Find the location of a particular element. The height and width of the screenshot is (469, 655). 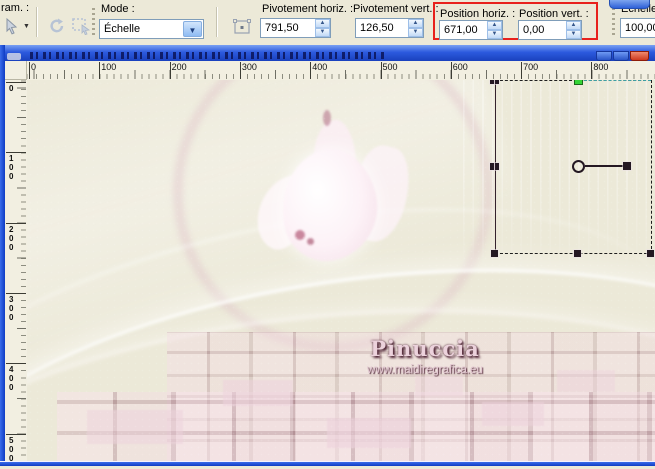

mode-selected-value: Échelle is located at coordinates (122, 29).